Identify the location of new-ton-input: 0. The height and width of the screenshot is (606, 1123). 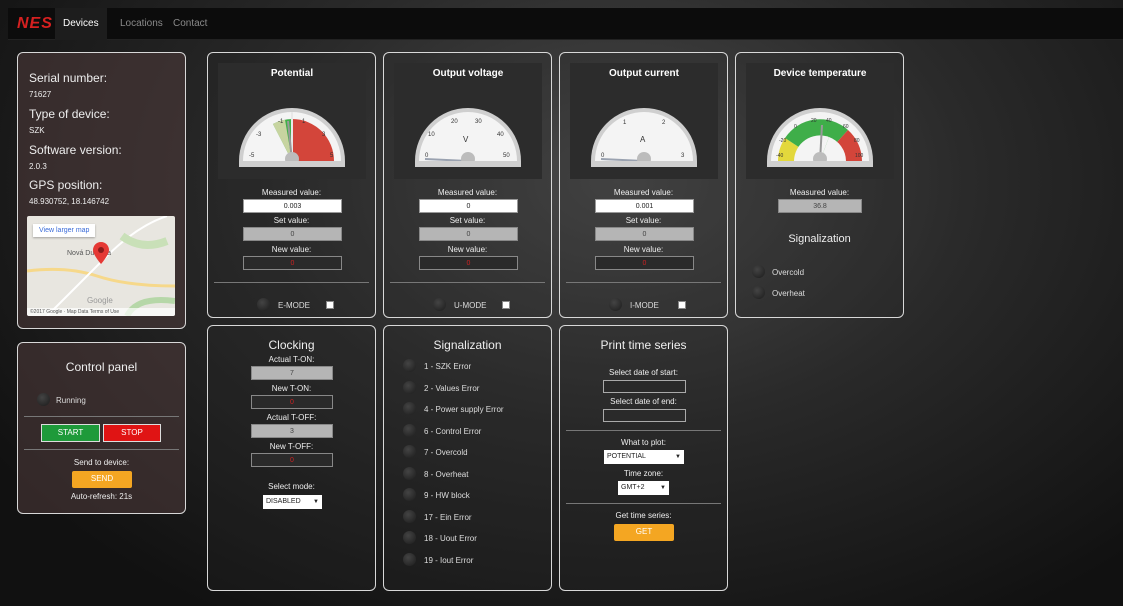
(292, 402).